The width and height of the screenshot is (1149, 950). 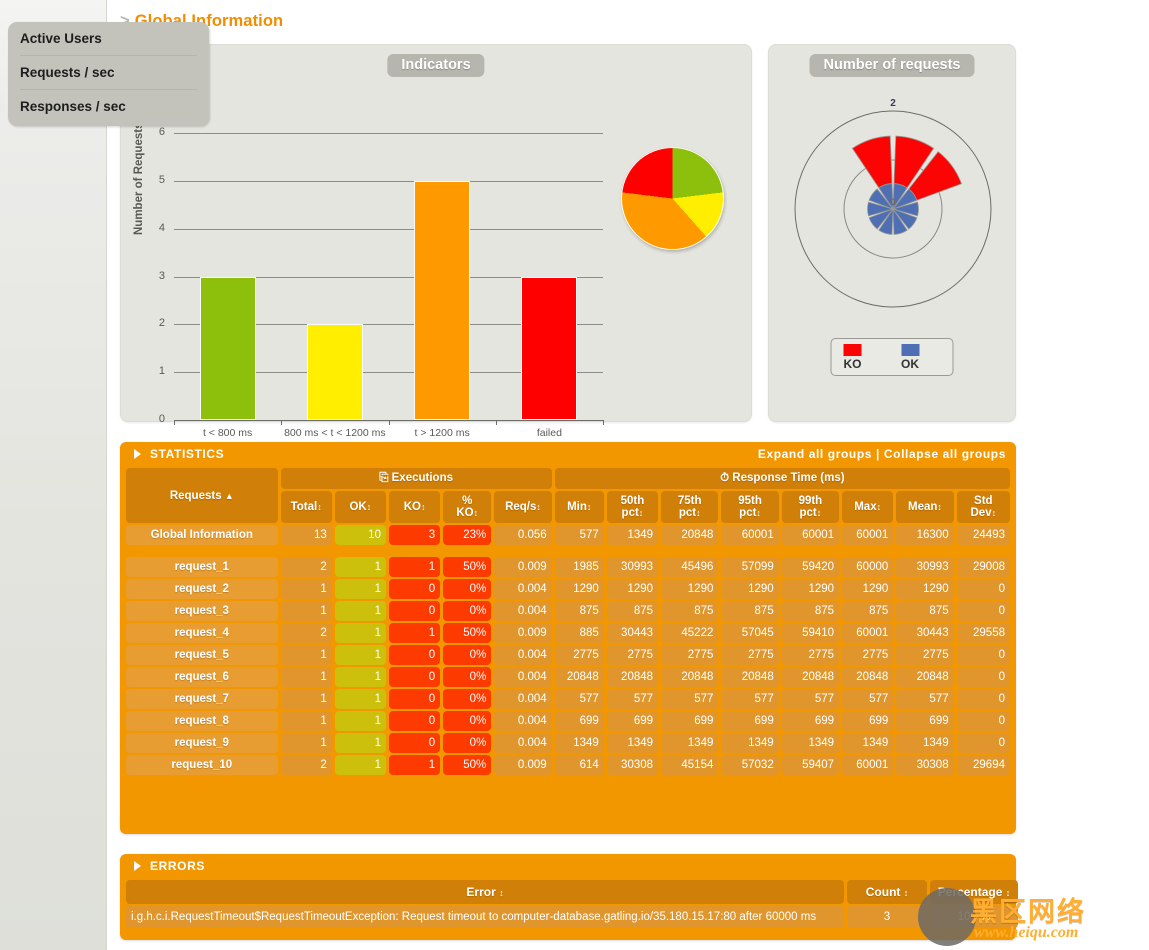 I want to click on sidebar-item-requests-per-sec: Requests / sec, so click(x=108, y=73).